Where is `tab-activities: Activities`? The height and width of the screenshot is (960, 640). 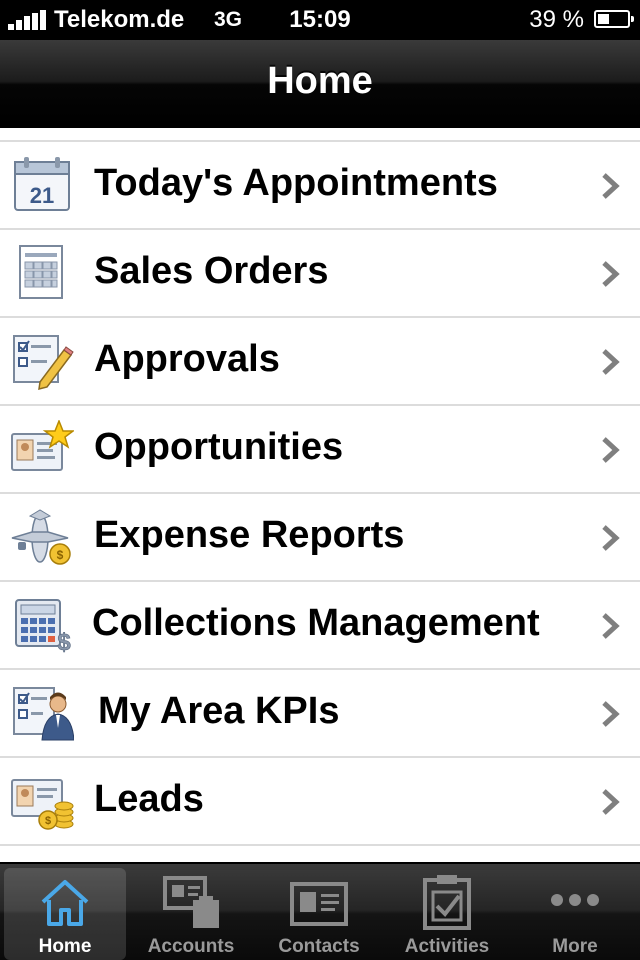 tab-activities: Activities is located at coordinates (447, 914).